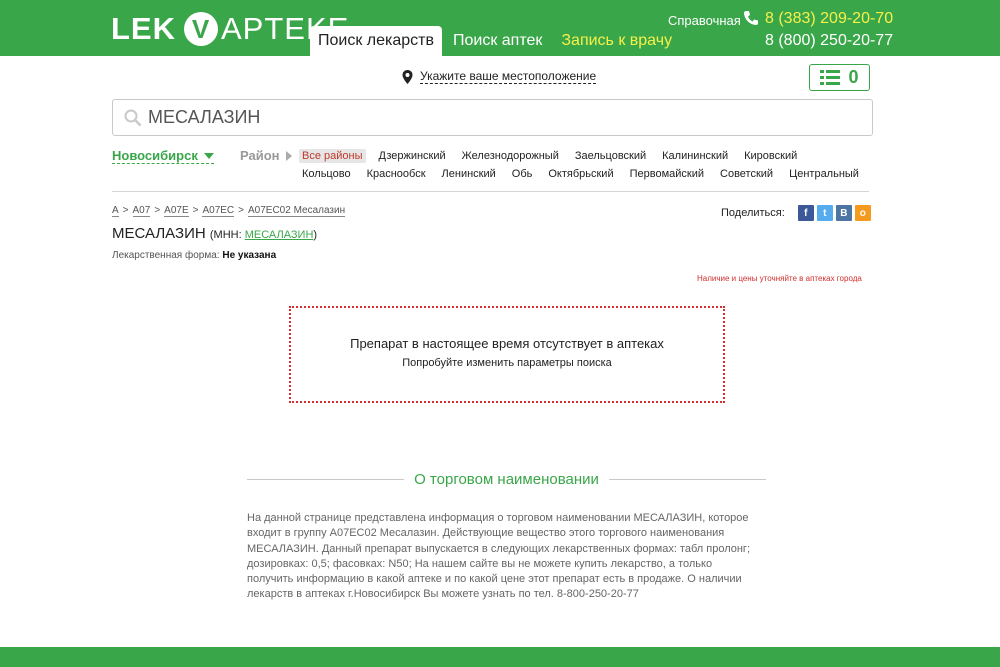 This screenshot has height=667, width=1000. What do you see at coordinates (507, 363) in the screenshot?
I see `empty-state-hint: Попробуйте изменить параметры поиска` at bounding box center [507, 363].